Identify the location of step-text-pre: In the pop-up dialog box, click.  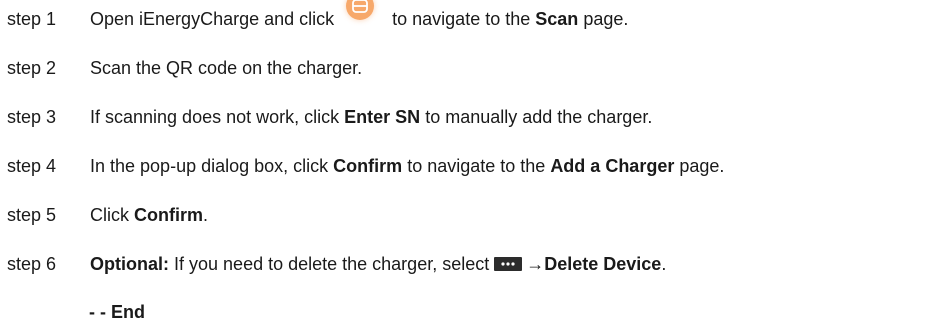
(209, 166).